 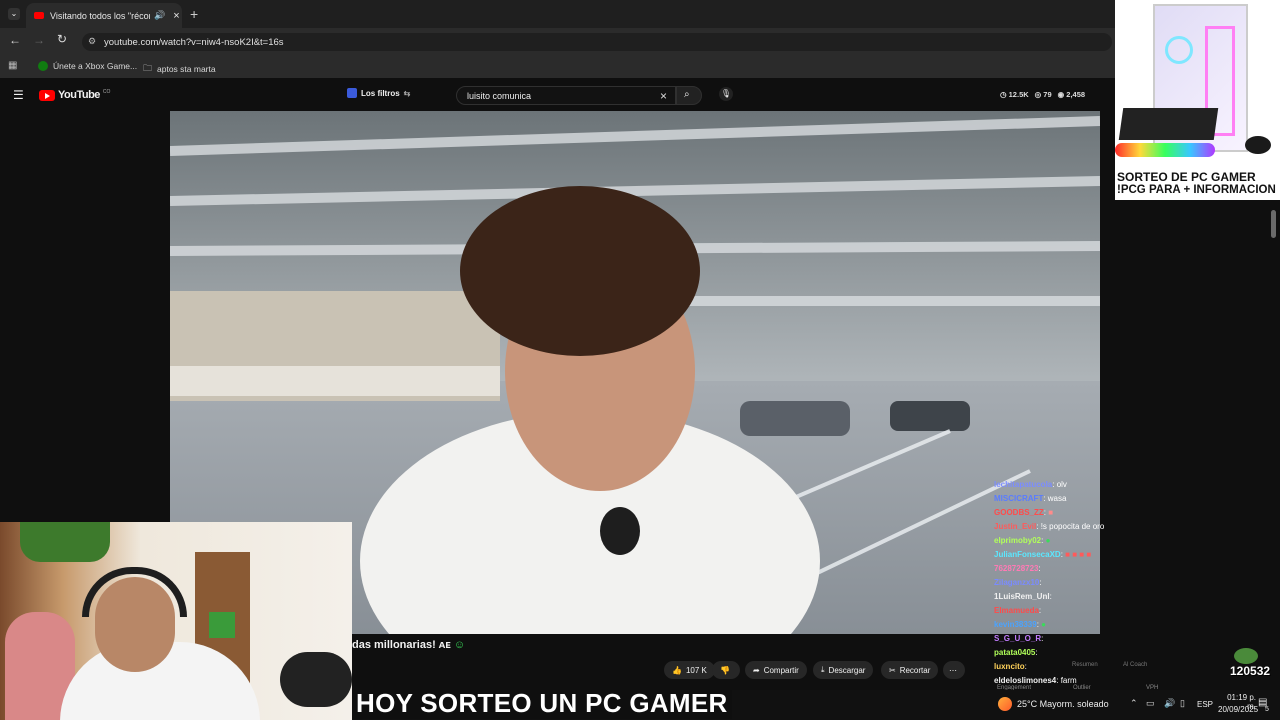 What do you see at coordinates (696, 670) in the screenshot?
I see `like-count: 107 K` at bounding box center [696, 670].